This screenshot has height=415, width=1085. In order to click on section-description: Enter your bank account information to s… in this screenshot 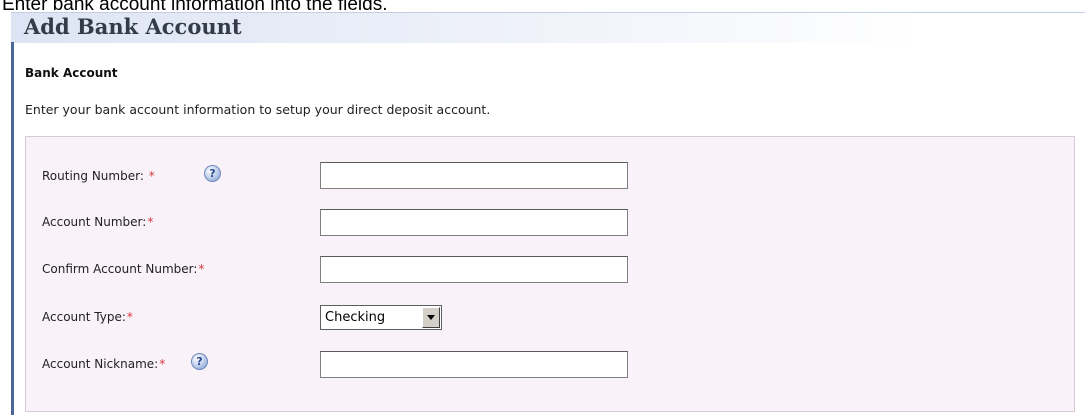, I will do `click(258, 109)`.